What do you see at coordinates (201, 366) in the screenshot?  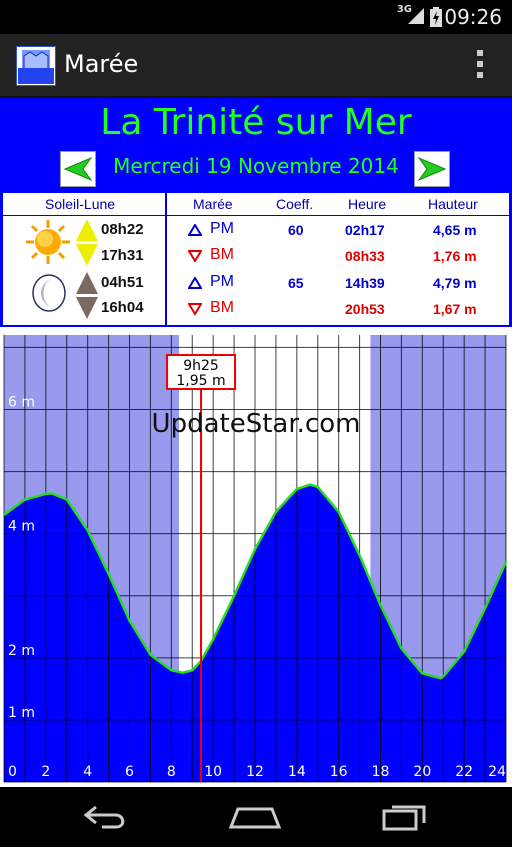 I see `cursor-time: 9h25` at bounding box center [201, 366].